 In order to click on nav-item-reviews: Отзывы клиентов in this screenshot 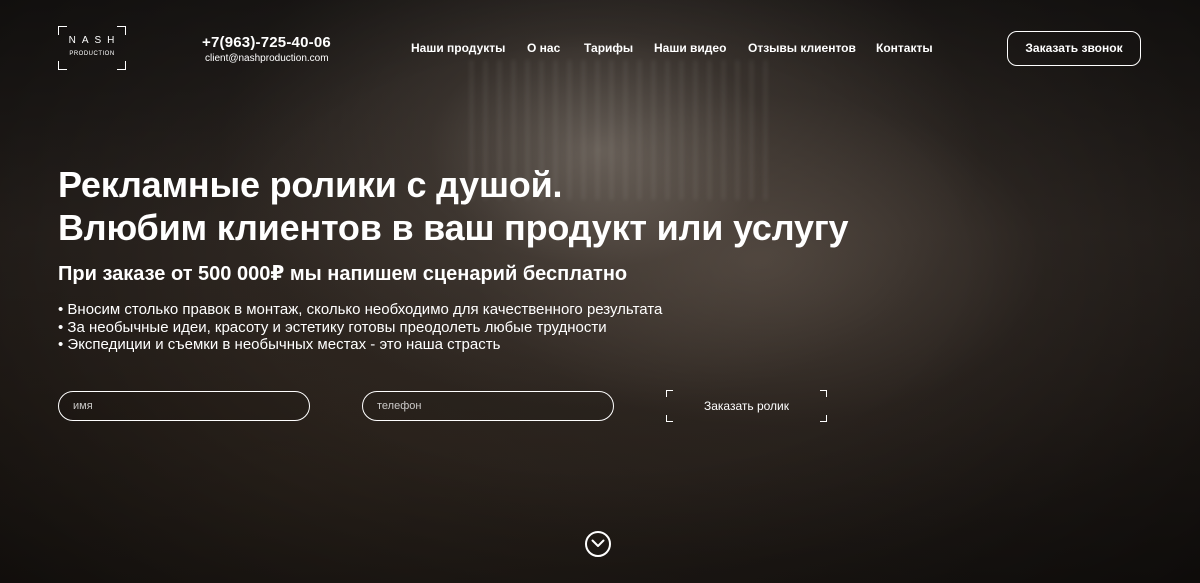, I will do `click(802, 48)`.